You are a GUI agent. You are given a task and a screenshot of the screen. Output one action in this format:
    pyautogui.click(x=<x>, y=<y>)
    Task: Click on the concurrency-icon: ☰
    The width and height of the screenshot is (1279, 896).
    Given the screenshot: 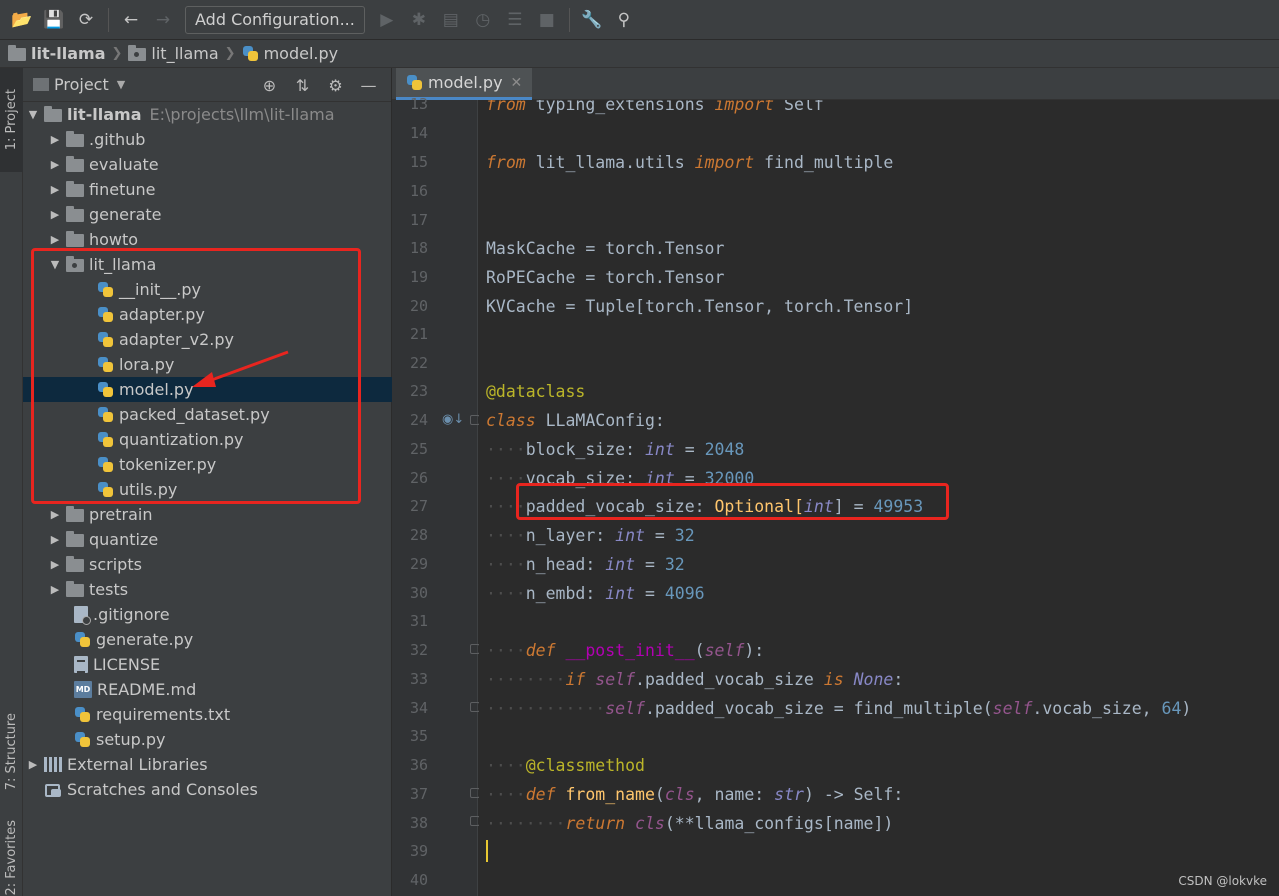 What is the action you would take?
    pyautogui.click(x=515, y=20)
    